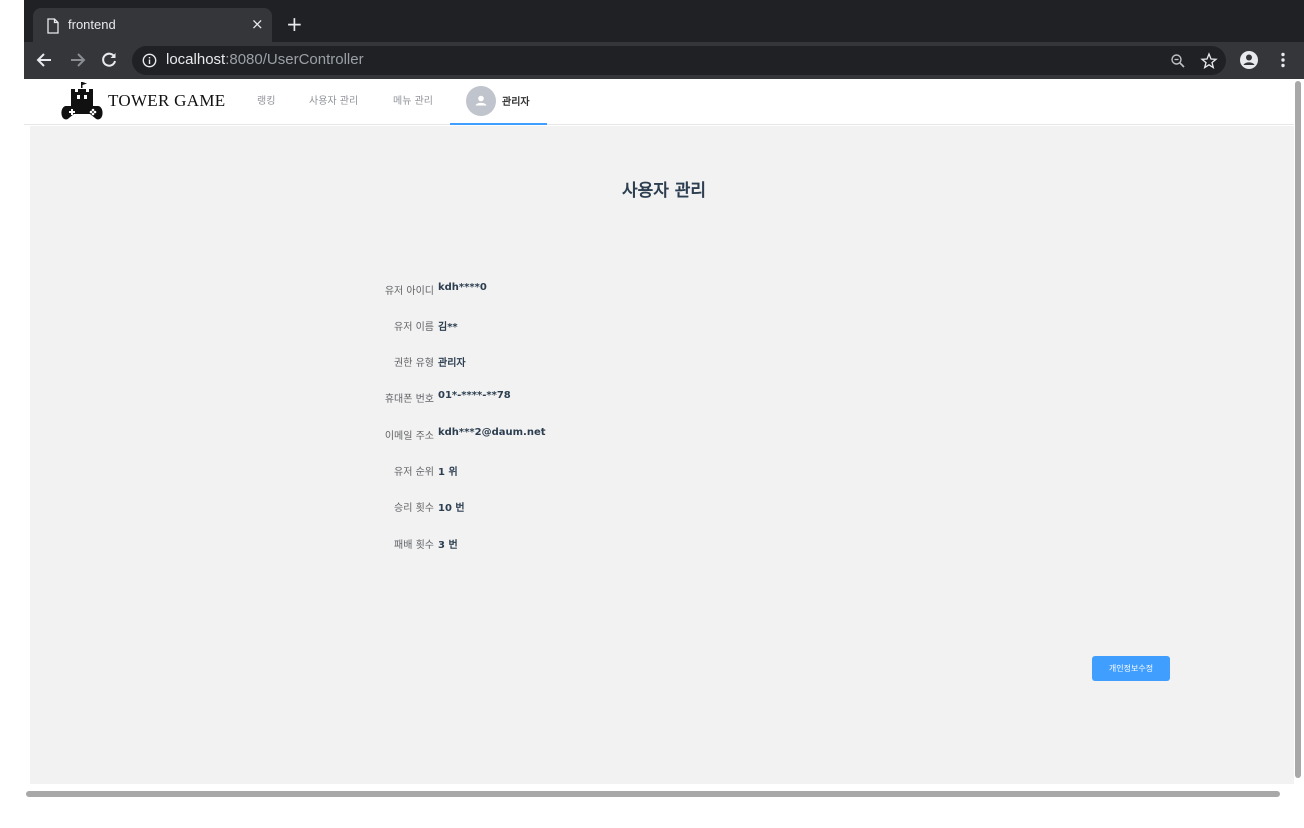 The height and width of the screenshot is (828, 1304). I want to click on forward-icon, so click(77, 60).